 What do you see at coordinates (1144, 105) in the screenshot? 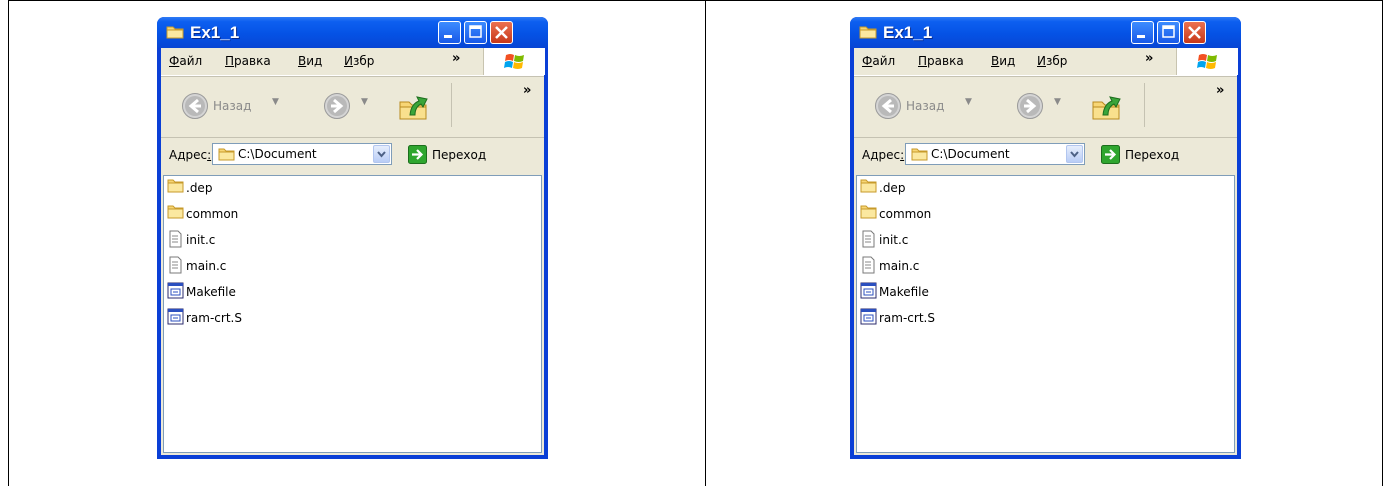
I see `toolbar-separator` at bounding box center [1144, 105].